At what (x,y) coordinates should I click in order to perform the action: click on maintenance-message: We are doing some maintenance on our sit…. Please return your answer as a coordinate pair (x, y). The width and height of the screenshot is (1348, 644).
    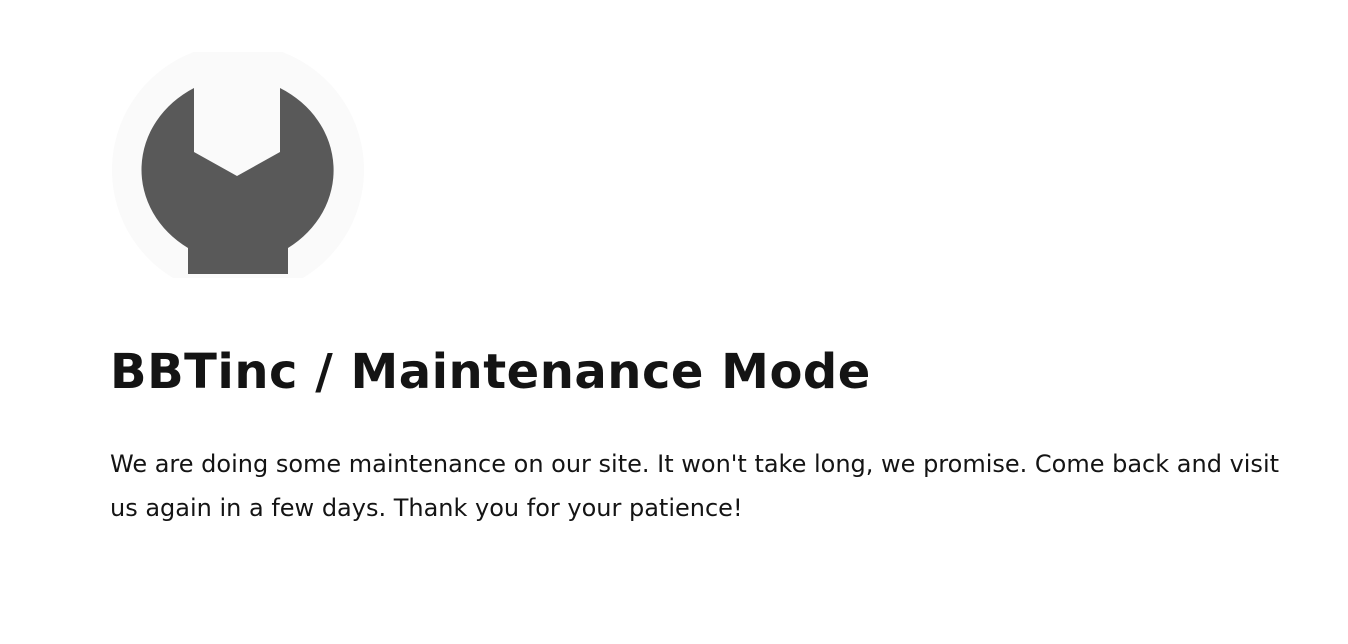
    Looking at the image, I should click on (695, 486).